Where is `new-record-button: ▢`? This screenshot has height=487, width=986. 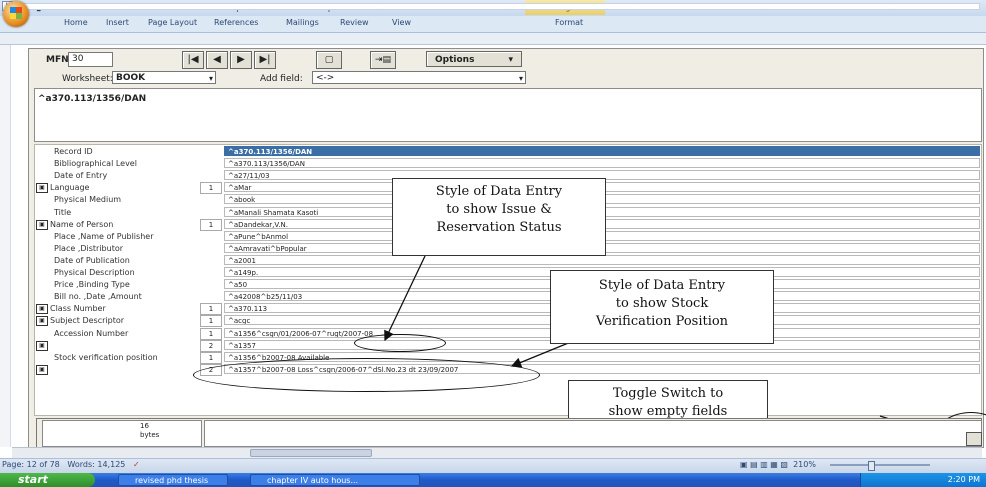 new-record-button: ▢ is located at coordinates (329, 60).